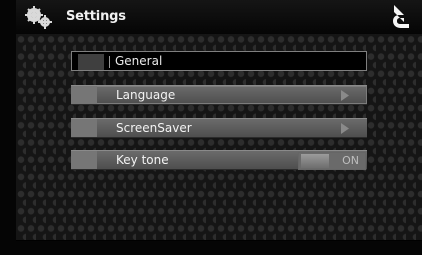 Image resolution: width=422 pixels, height=255 pixels. Describe the element at coordinates (109, 62) in the screenshot. I see `separator` at that location.